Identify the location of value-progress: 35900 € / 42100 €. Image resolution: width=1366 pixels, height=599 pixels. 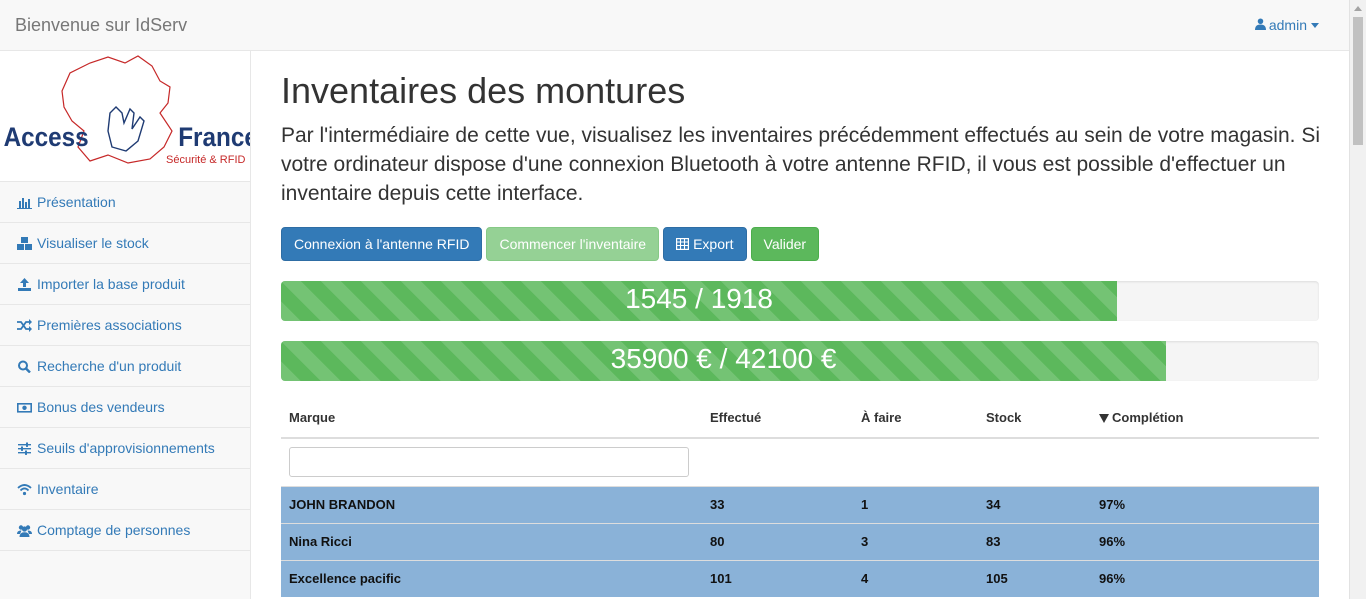
(800, 361).